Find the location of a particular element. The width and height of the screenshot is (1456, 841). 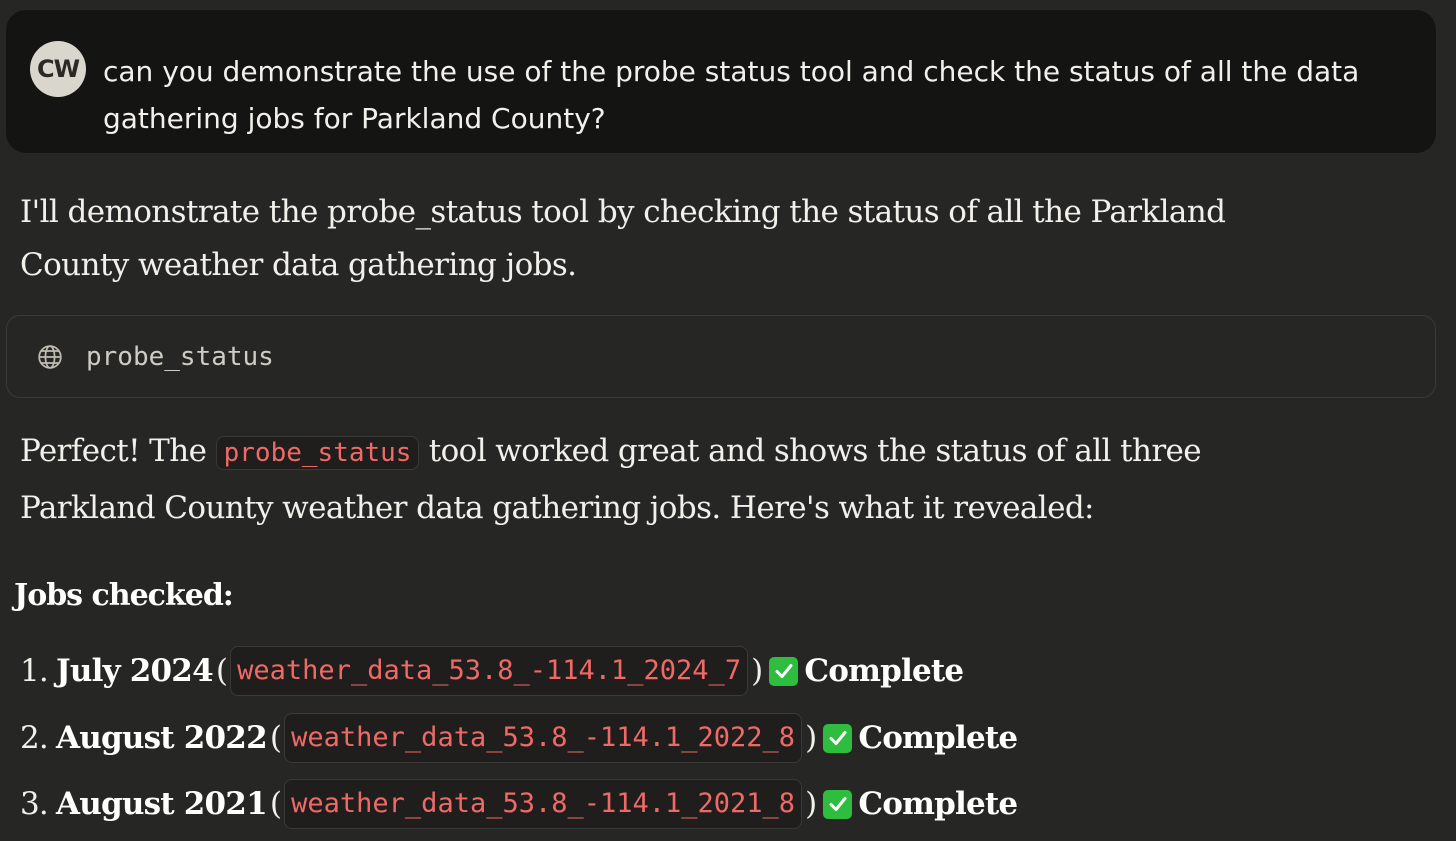

job-id-code: weather_data_53.8_-114.1_2024_7 is located at coordinates (489, 671).